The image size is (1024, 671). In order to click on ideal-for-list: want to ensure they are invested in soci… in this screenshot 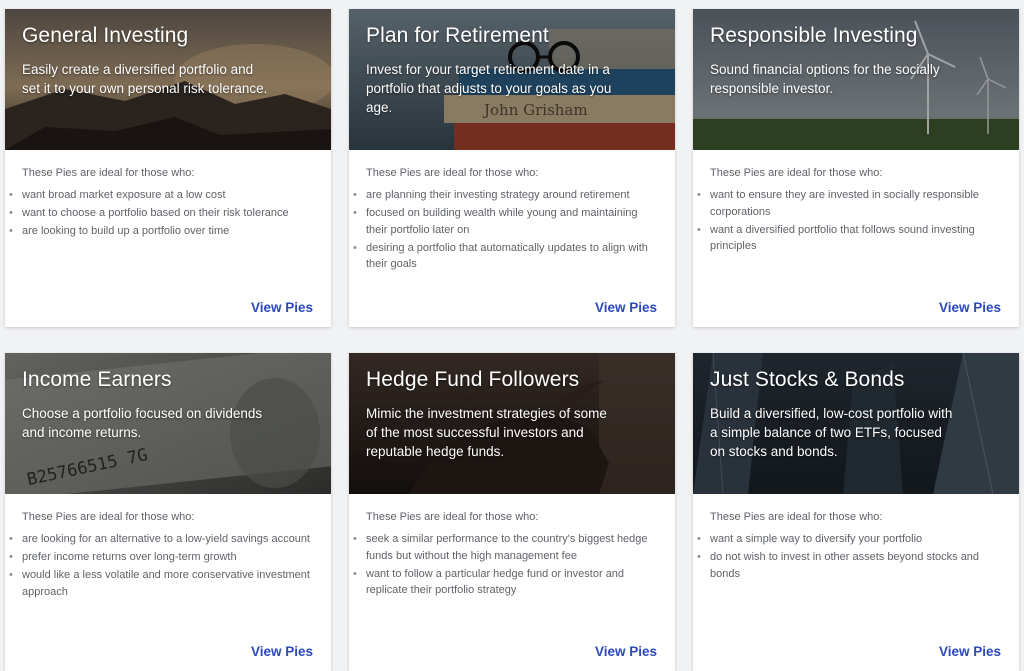, I will do `click(851, 221)`.